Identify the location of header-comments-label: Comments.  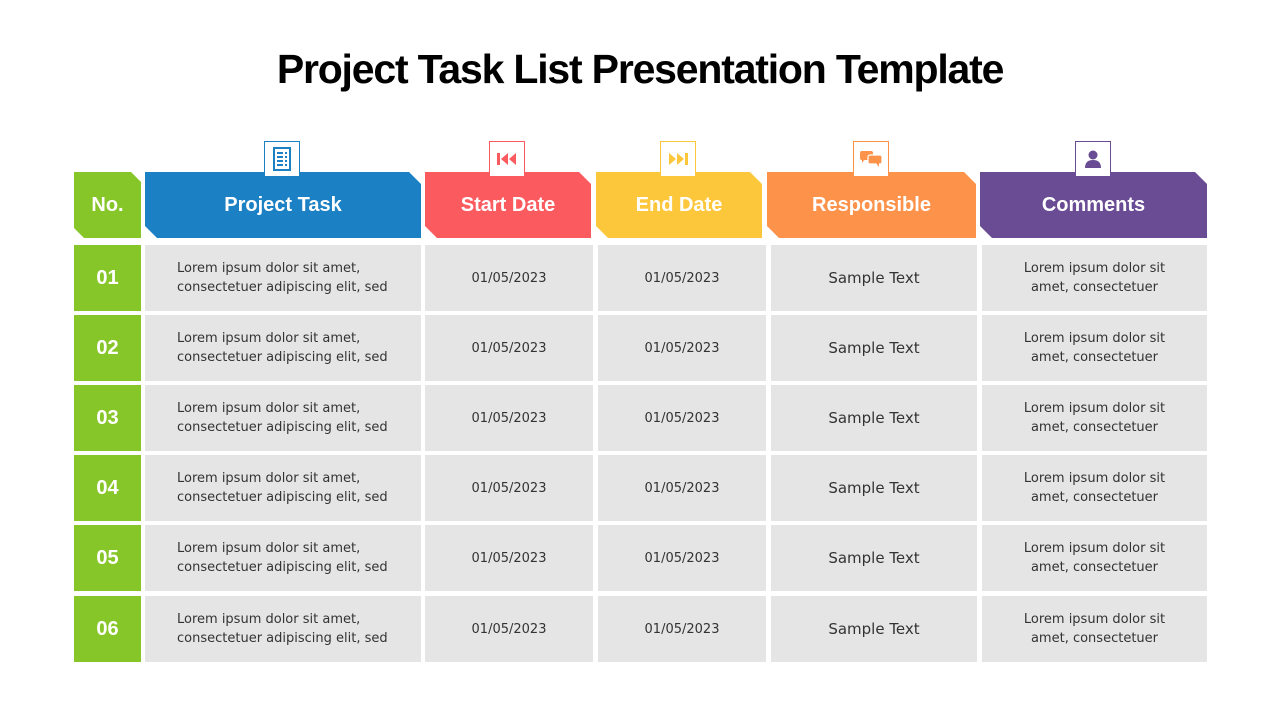
(1093, 204).